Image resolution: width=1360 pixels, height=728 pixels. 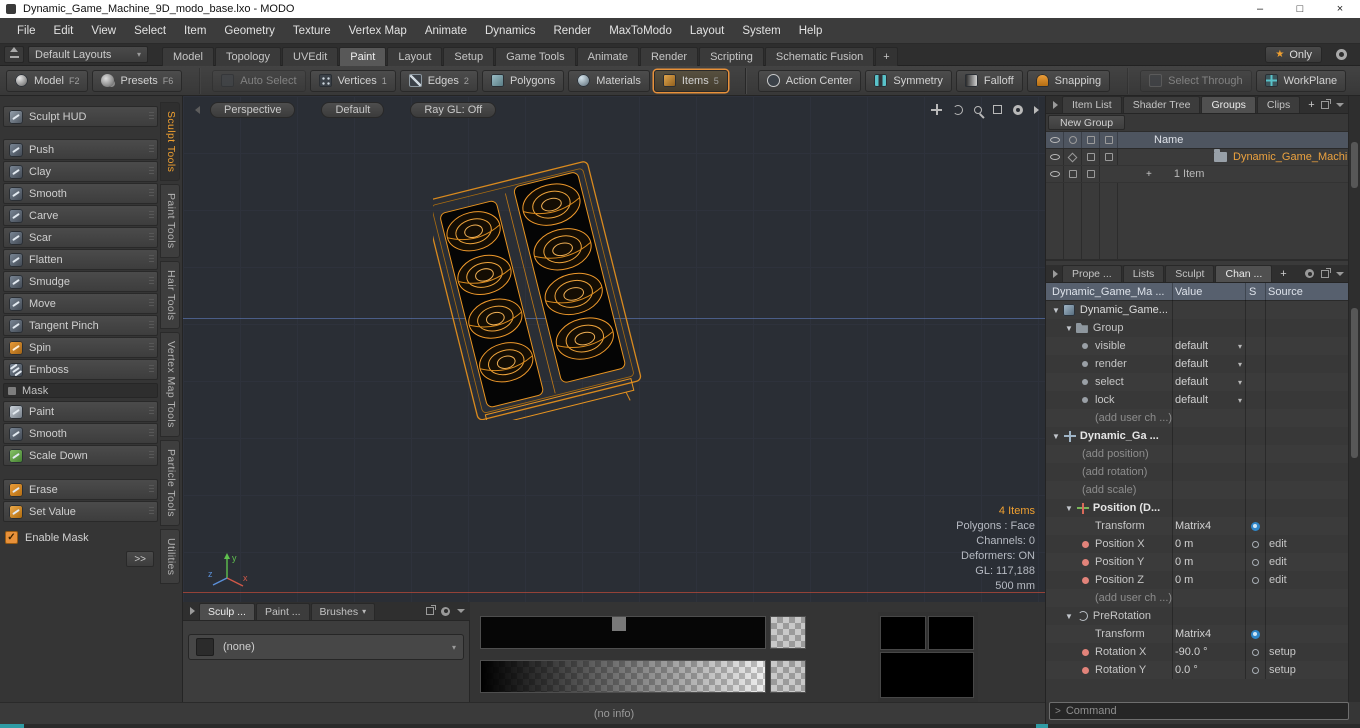 I want to click on mask-section-header: Mask, so click(x=80, y=390).